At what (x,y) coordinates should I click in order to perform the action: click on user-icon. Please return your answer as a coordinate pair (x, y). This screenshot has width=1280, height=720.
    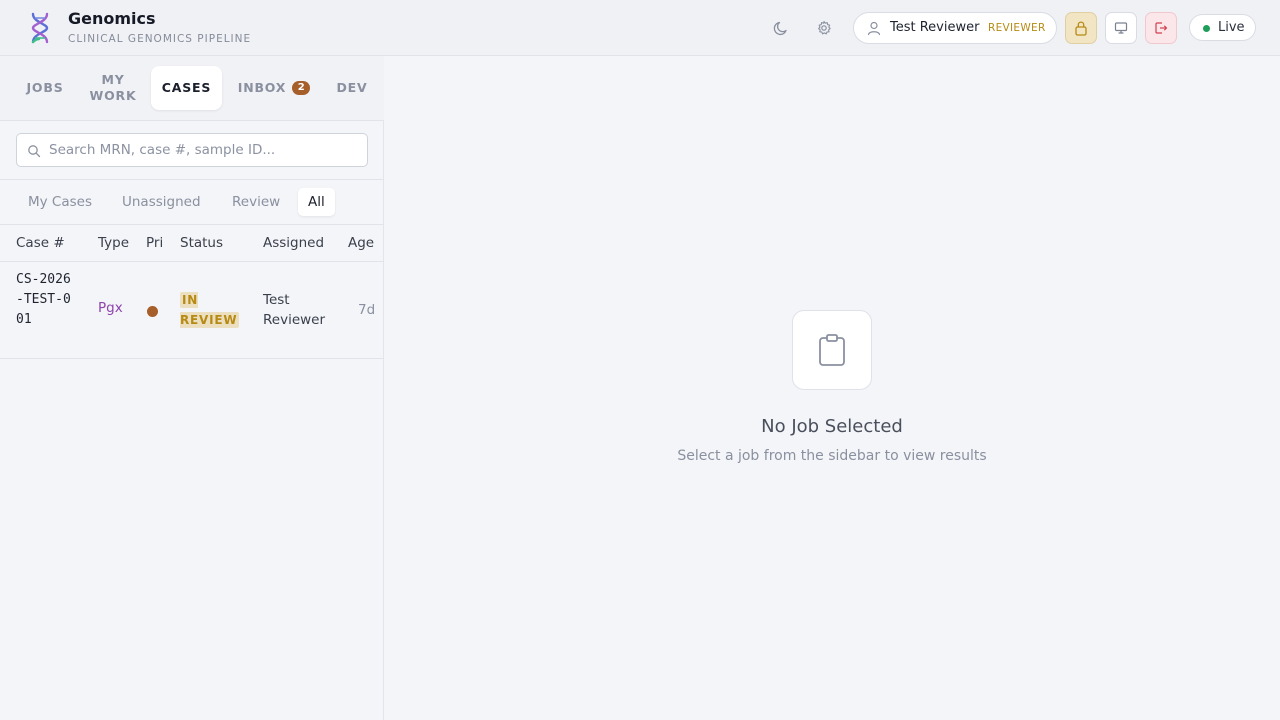
    Looking at the image, I should click on (874, 28).